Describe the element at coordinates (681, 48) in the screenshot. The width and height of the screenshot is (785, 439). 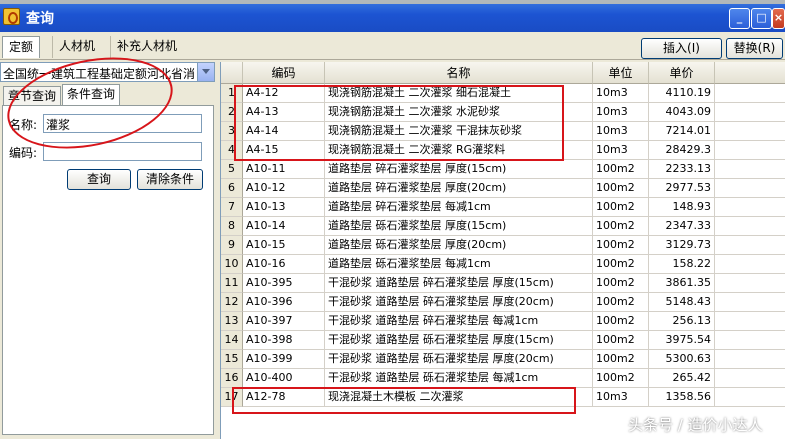
I see `insert-button: 插入(I)` at that location.